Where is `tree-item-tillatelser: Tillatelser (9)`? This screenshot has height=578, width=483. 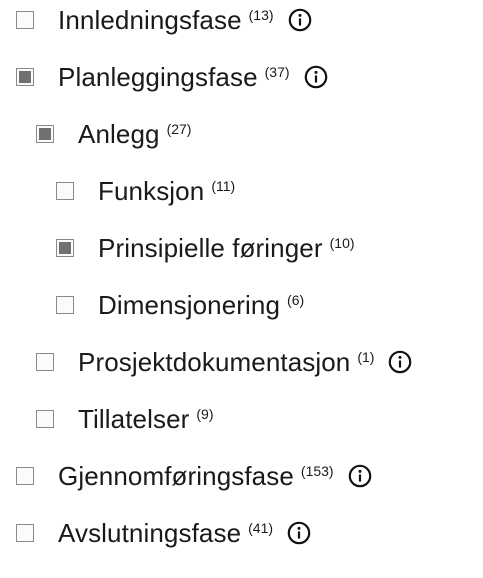
tree-item-tillatelser: Tillatelser (9) is located at coordinates (125, 419).